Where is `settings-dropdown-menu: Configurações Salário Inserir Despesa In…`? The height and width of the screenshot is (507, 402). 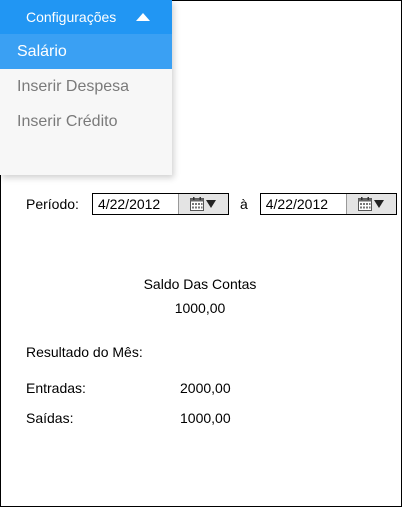
settings-dropdown-menu: Configurações Salário Inserir Despesa In… is located at coordinates (86, 87).